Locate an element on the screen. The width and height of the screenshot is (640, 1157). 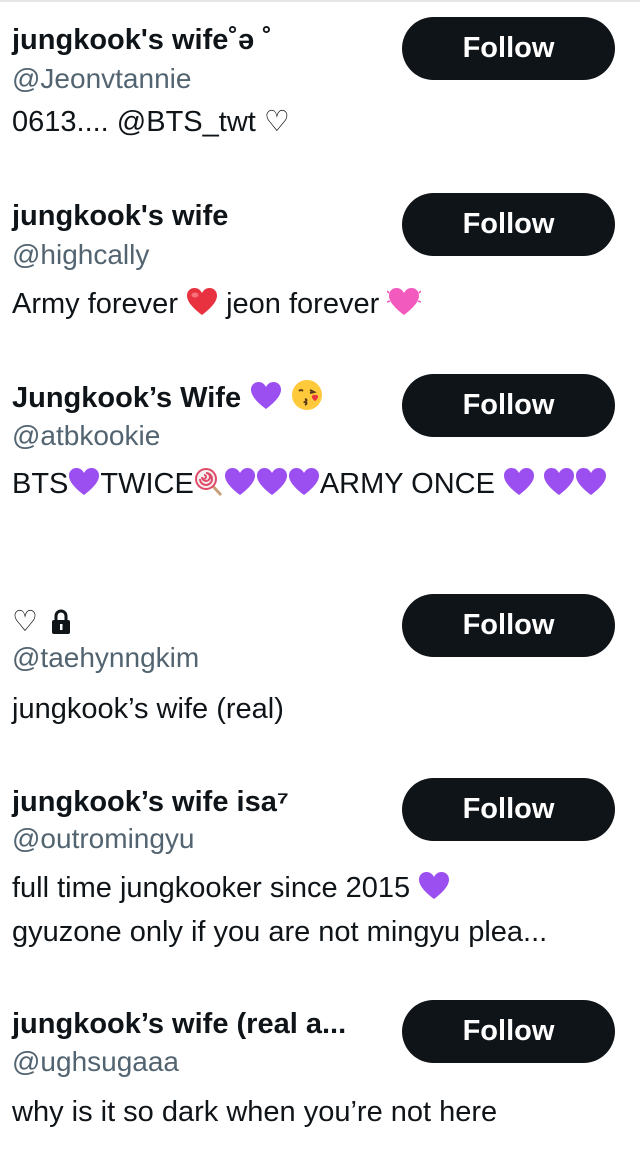
user-bio: BTS TWICE ARMY ONCE is located at coordinates (312, 484).